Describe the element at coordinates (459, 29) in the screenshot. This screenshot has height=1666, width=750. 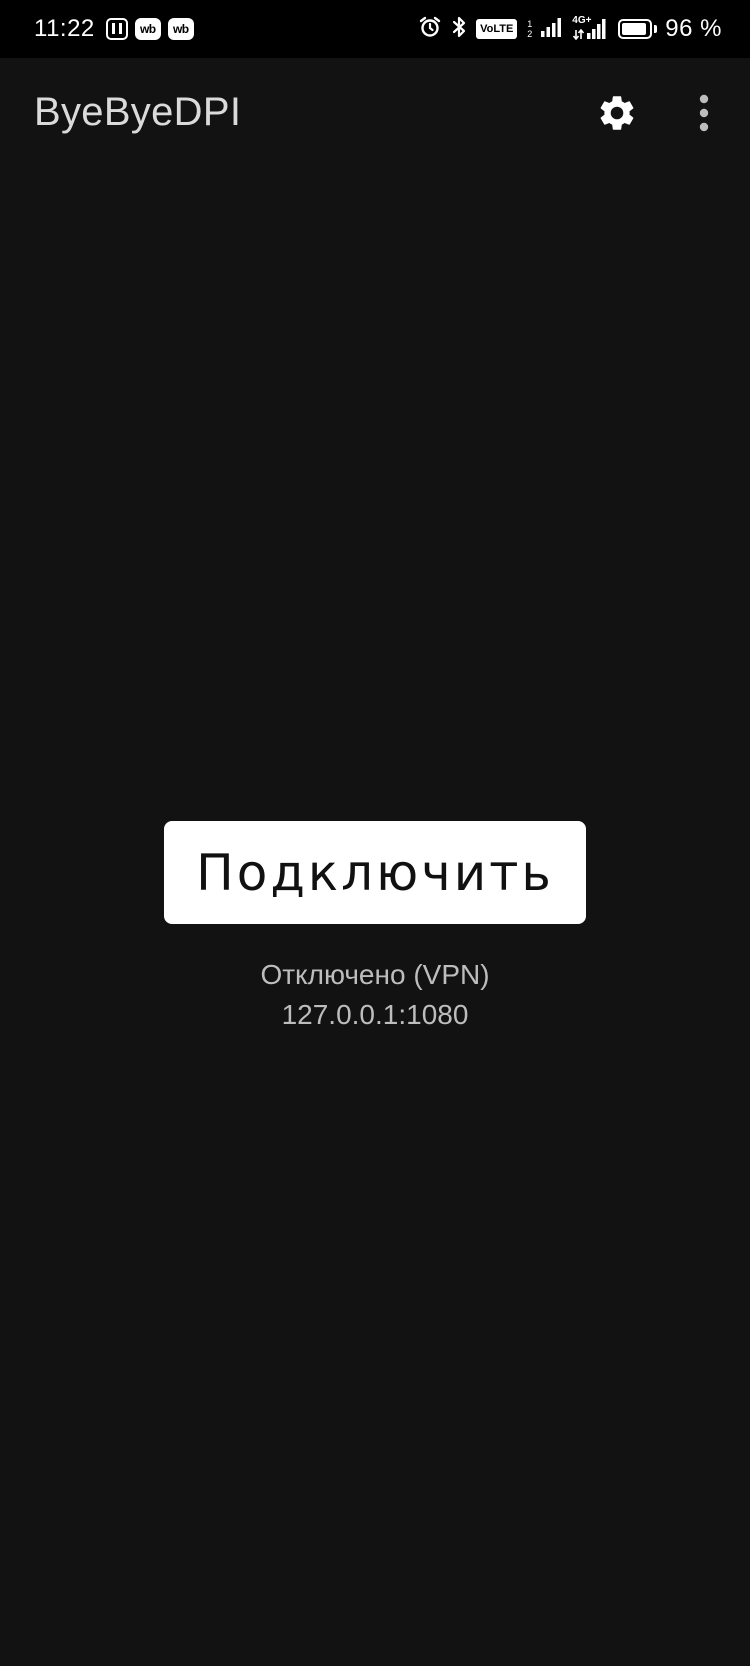
I see `bluetooth-icon` at that location.